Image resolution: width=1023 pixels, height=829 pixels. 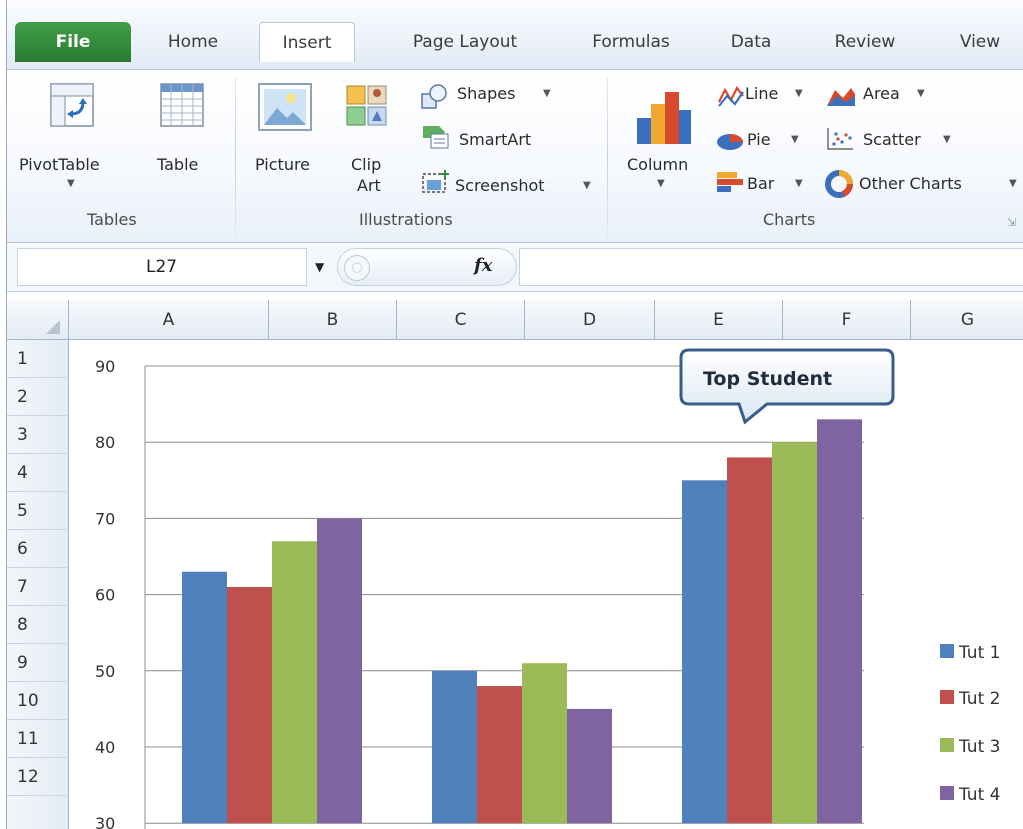 I want to click on row-header-10: 10, so click(x=38, y=701).